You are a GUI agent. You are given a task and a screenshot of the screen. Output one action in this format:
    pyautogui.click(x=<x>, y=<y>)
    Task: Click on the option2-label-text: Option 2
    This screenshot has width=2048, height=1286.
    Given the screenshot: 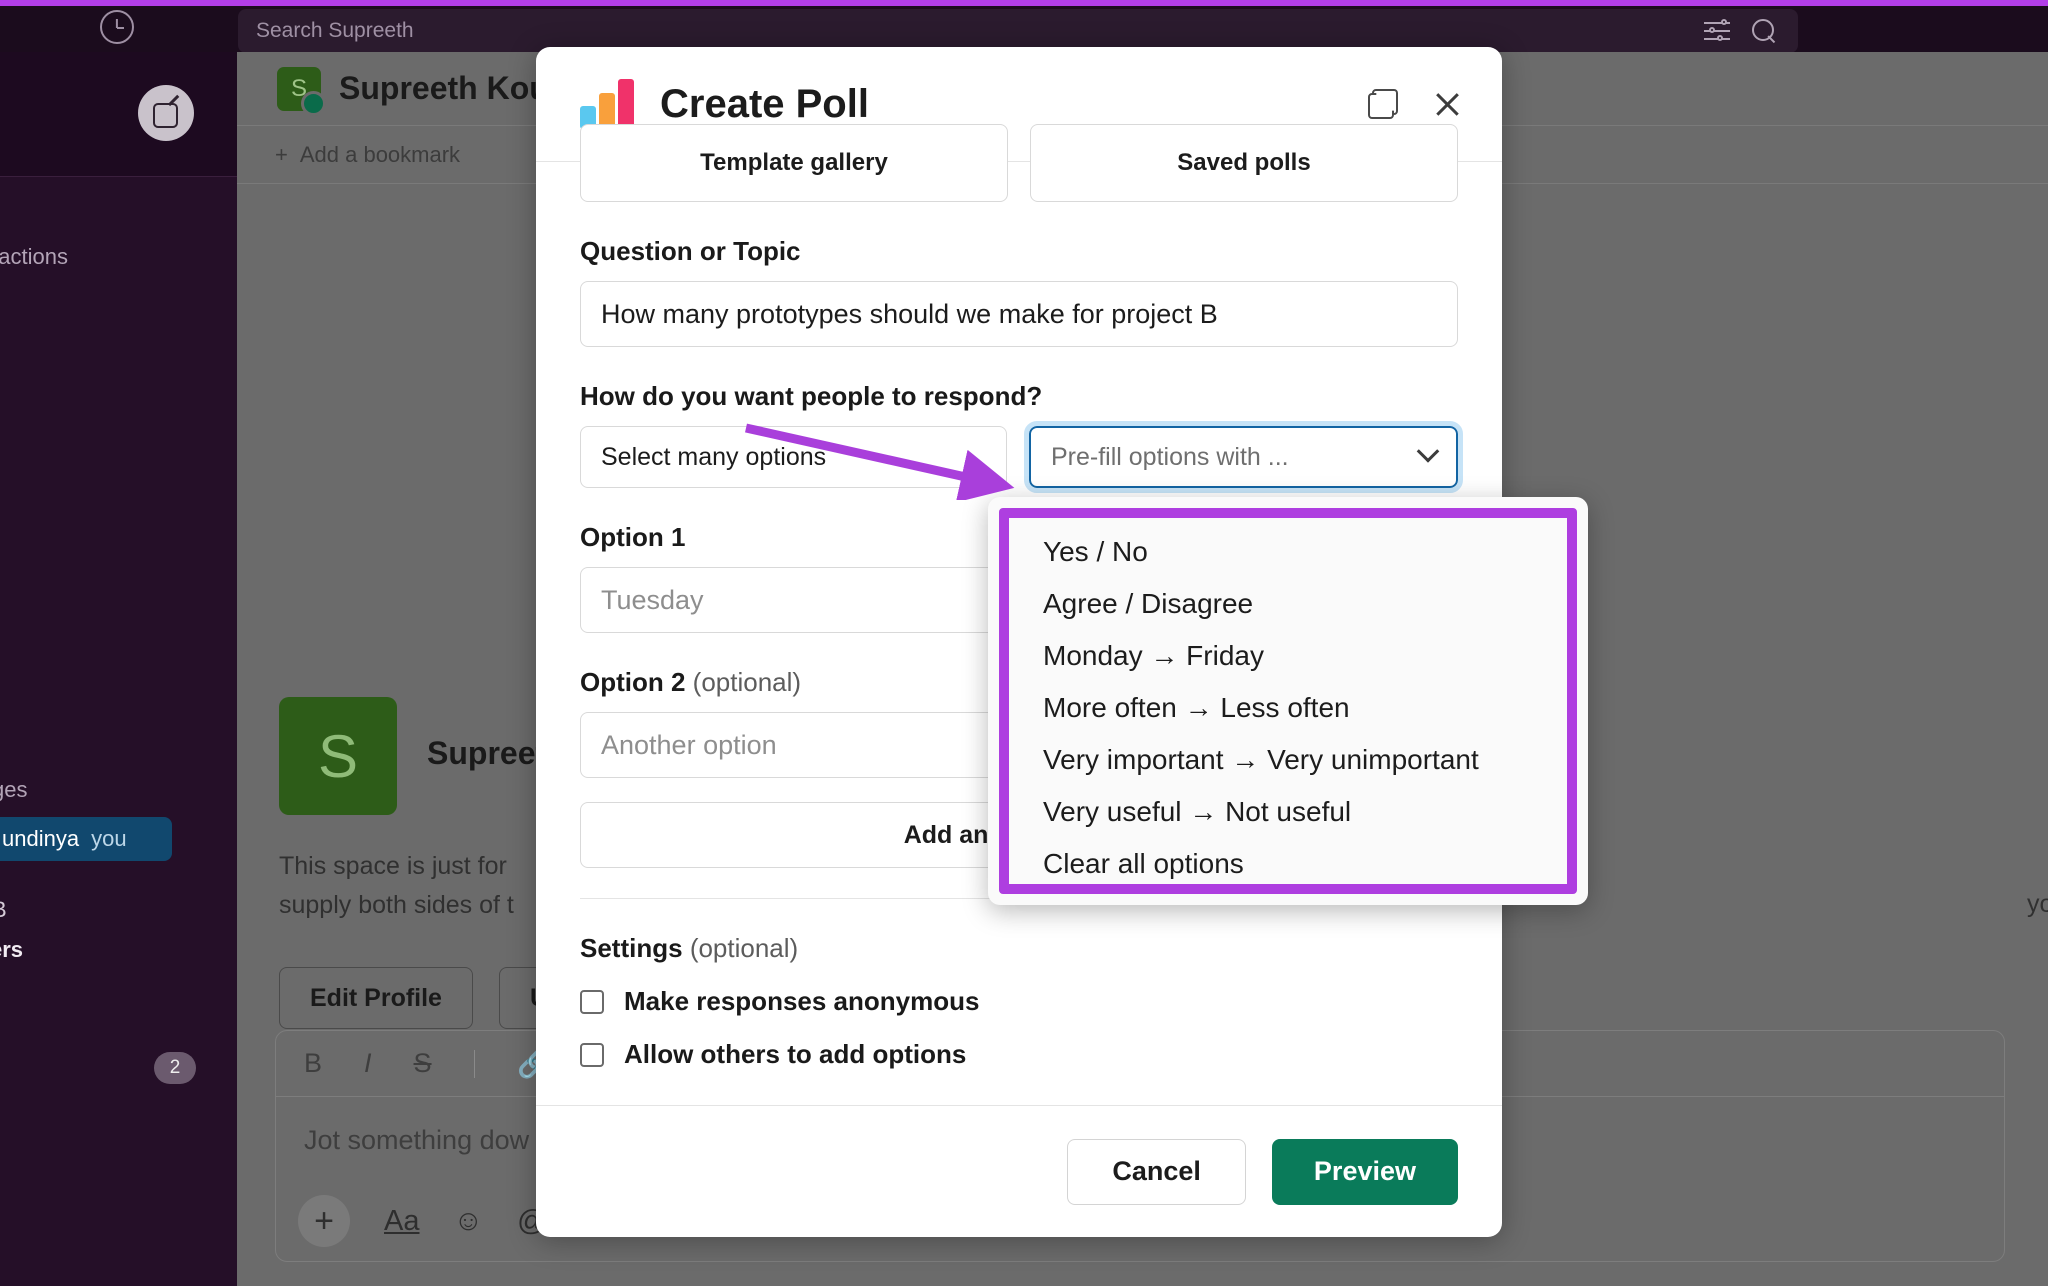 What is the action you would take?
    pyautogui.click(x=633, y=682)
    